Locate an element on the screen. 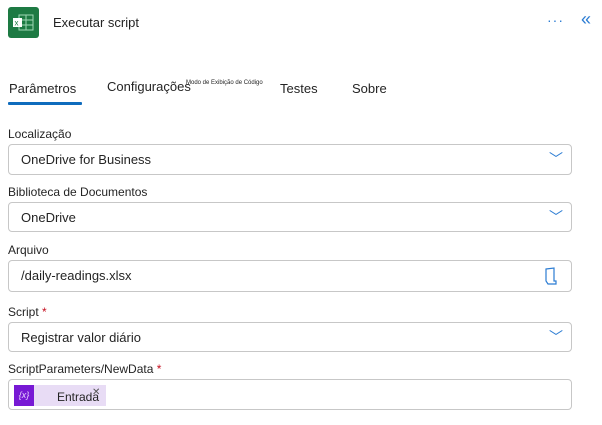 Image resolution: width=602 pixels, height=425 pixels. variable-icon: {x} is located at coordinates (24, 395).